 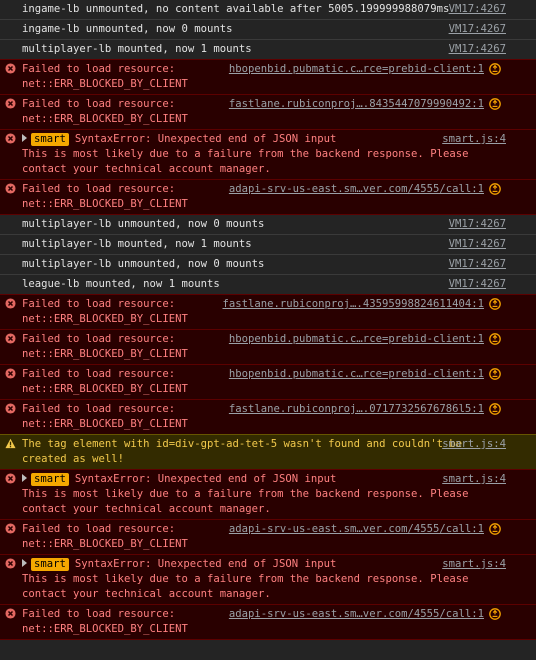 I want to click on source-link: fastlane.rubiconproj….8435447079990492:1, so click(x=356, y=104).